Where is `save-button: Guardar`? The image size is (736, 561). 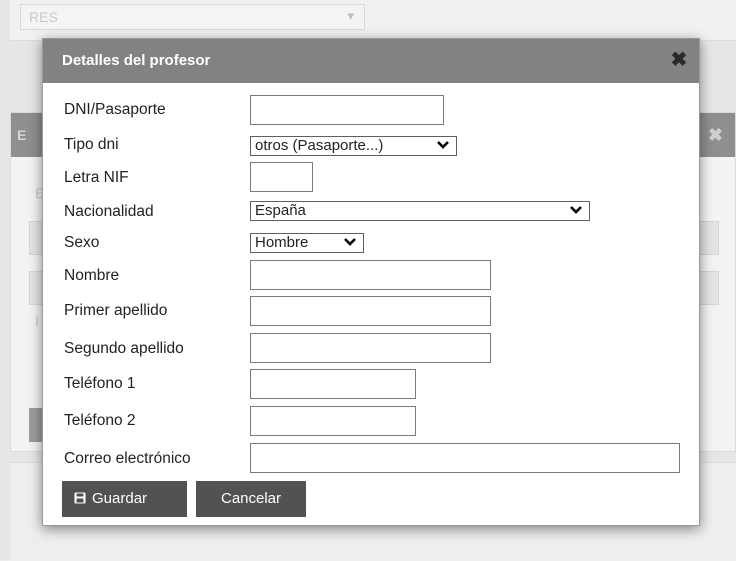 save-button: Guardar is located at coordinates (124, 499).